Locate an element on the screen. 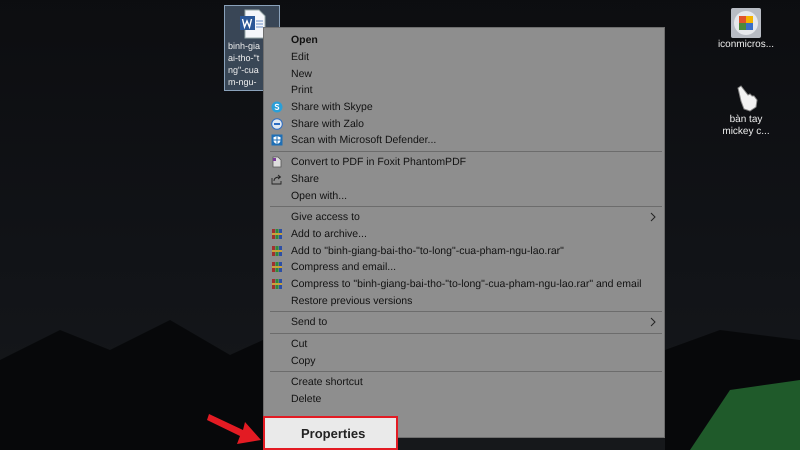 The width and height of the screenshot is (800, 450). menu-item: Add to "binh-giang-bai-tho-"to-long"-cua-pham-ngu-lao.rar" is located at coordinates (464, 250).